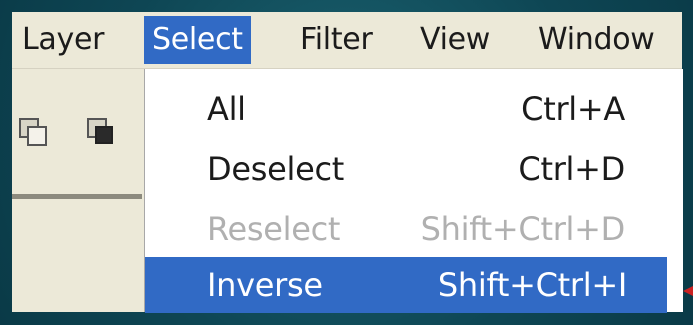 The height and width of the screenshot is (325, 693). Describe the element at coordinates (688, 289) in the screenshot. I see `arrow-pointer-icon` at that location.